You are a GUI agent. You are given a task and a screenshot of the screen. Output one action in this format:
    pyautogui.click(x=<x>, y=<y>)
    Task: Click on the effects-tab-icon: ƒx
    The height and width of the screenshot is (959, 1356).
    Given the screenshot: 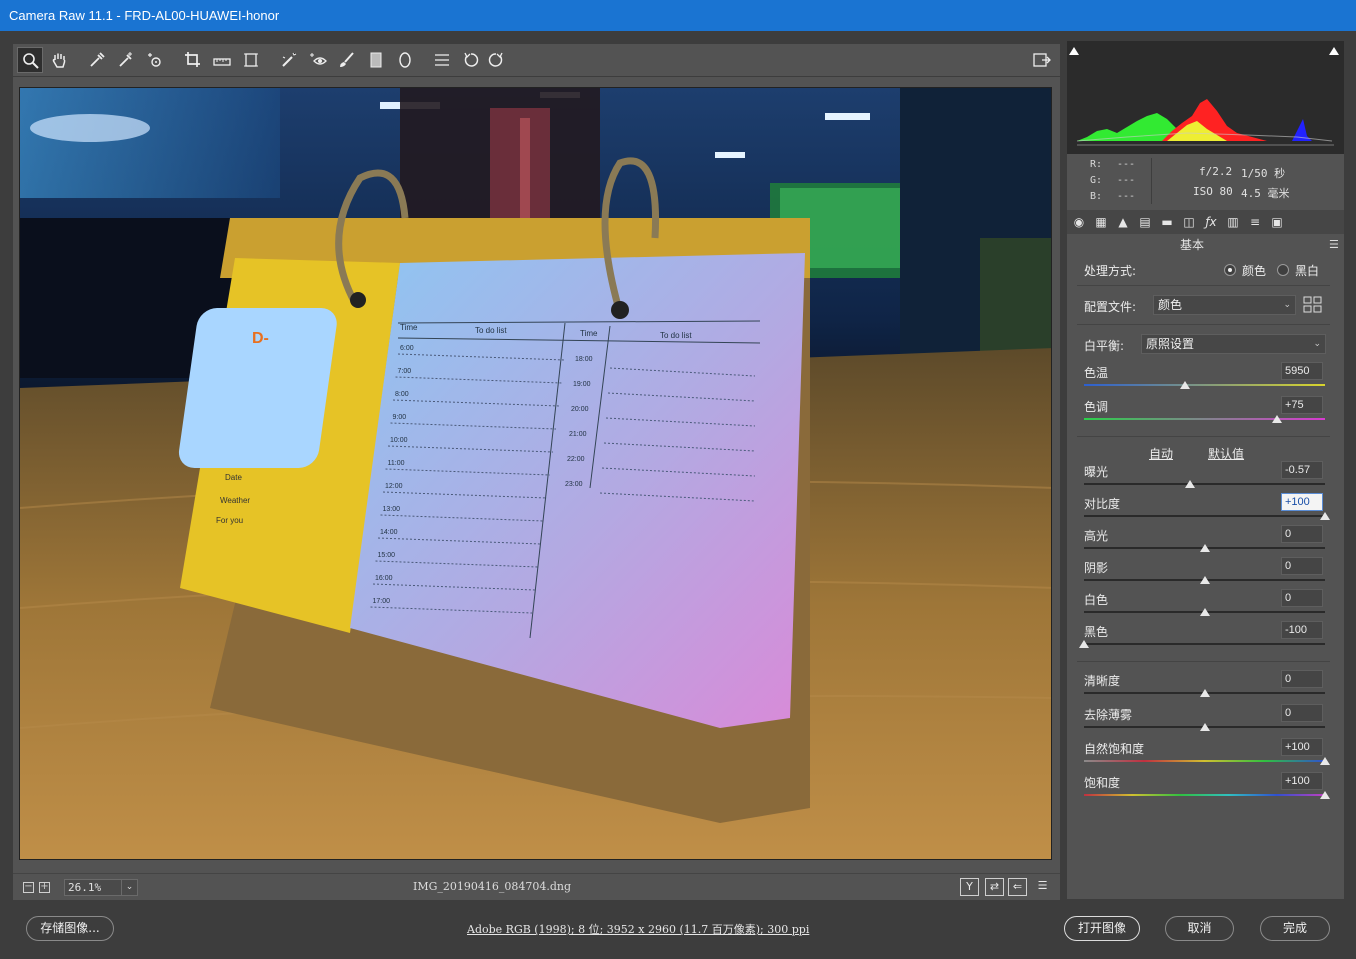 What is the action you would take?
    pyautogui.click(x=1211, y=222)
    